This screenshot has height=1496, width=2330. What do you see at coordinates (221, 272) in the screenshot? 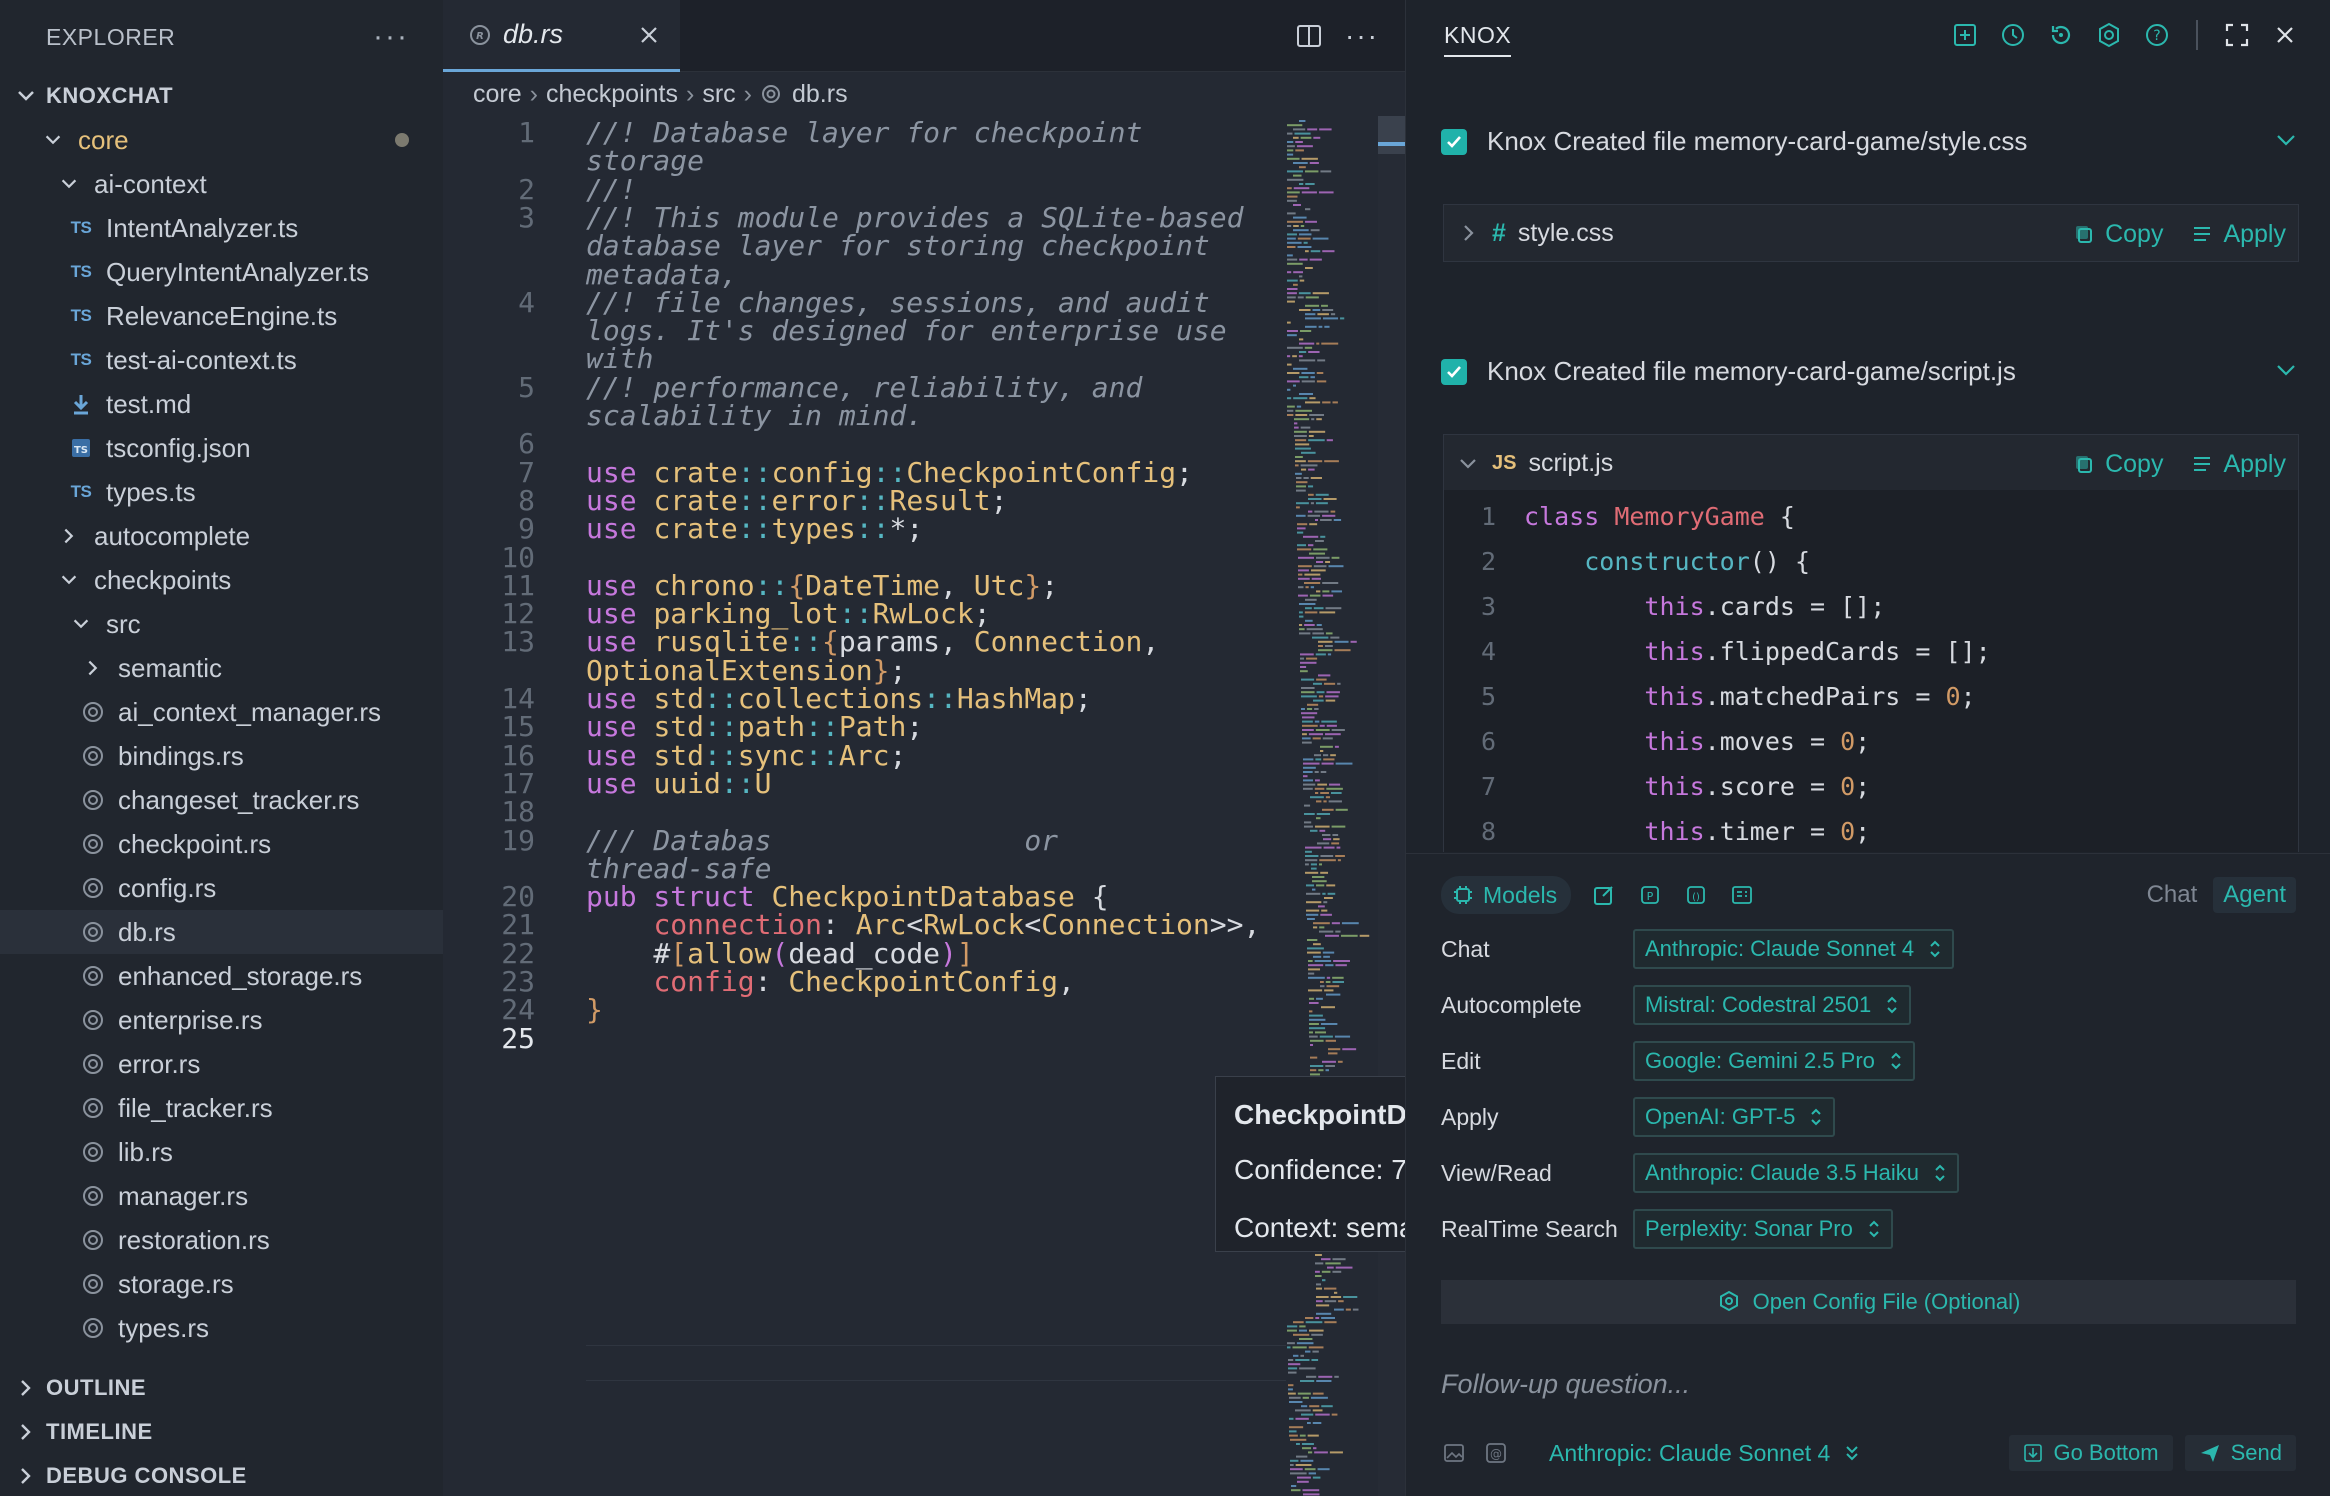
I see `tree-item: TS QueryIntentAnalyzer.ts` at bounding box center [221, 272].